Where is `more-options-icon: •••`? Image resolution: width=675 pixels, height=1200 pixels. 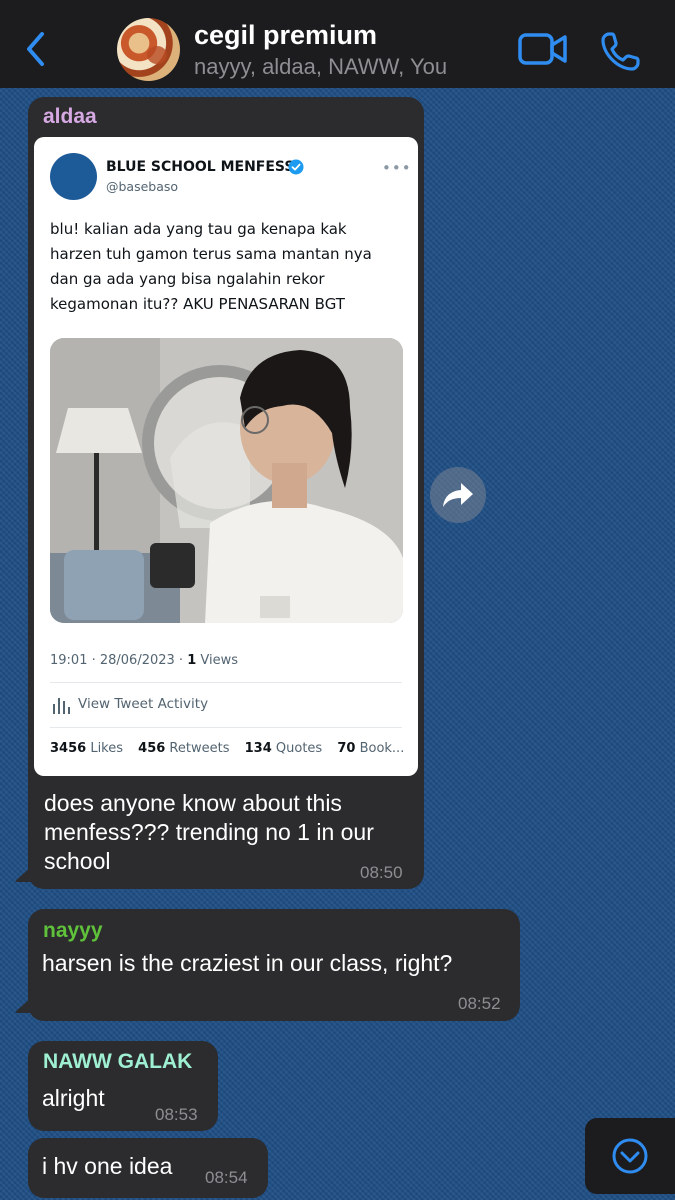
more-options-icon: ••• is located at coordinates (397, 168).